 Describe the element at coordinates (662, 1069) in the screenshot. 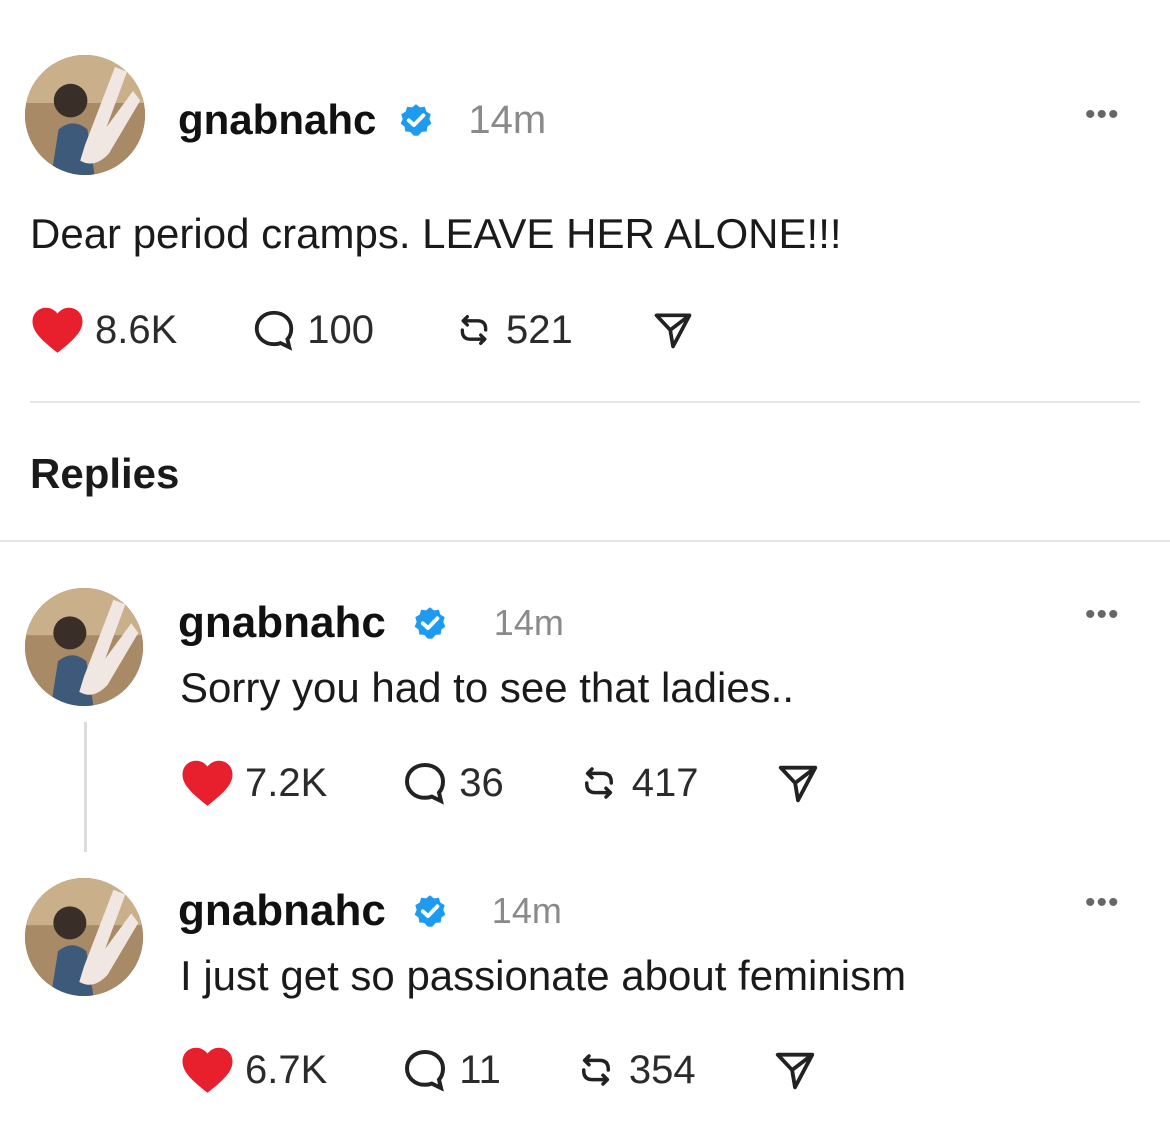

I see `repost-count: 354` at that location.